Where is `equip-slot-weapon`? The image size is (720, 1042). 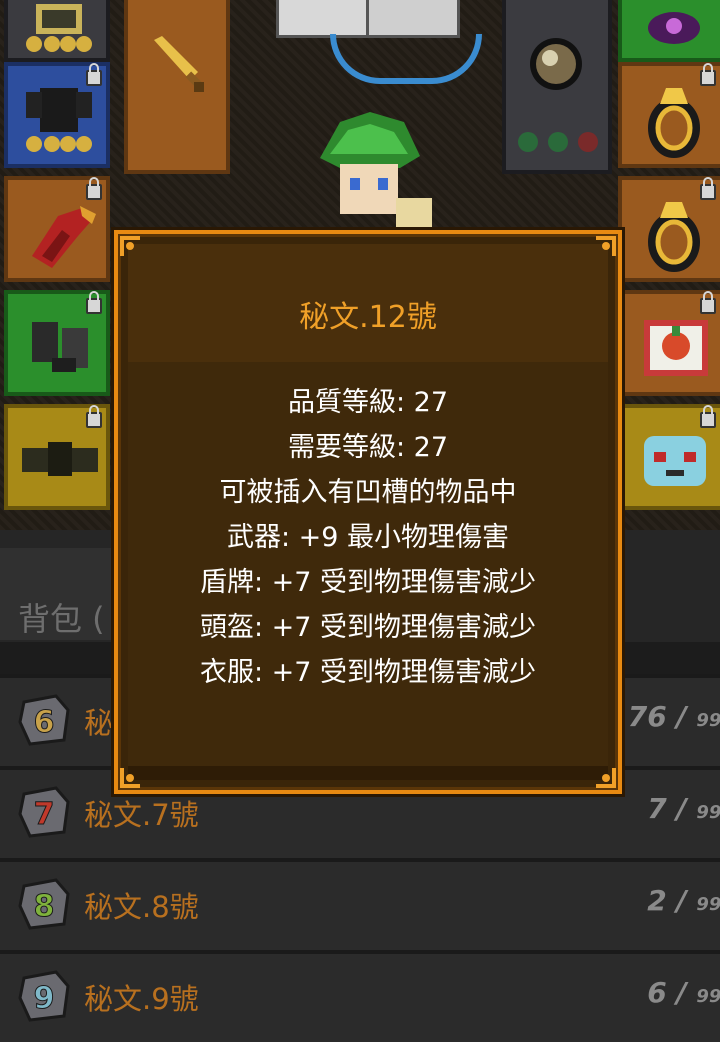 equip-slot-weapon is located at coordinates (177, 87).